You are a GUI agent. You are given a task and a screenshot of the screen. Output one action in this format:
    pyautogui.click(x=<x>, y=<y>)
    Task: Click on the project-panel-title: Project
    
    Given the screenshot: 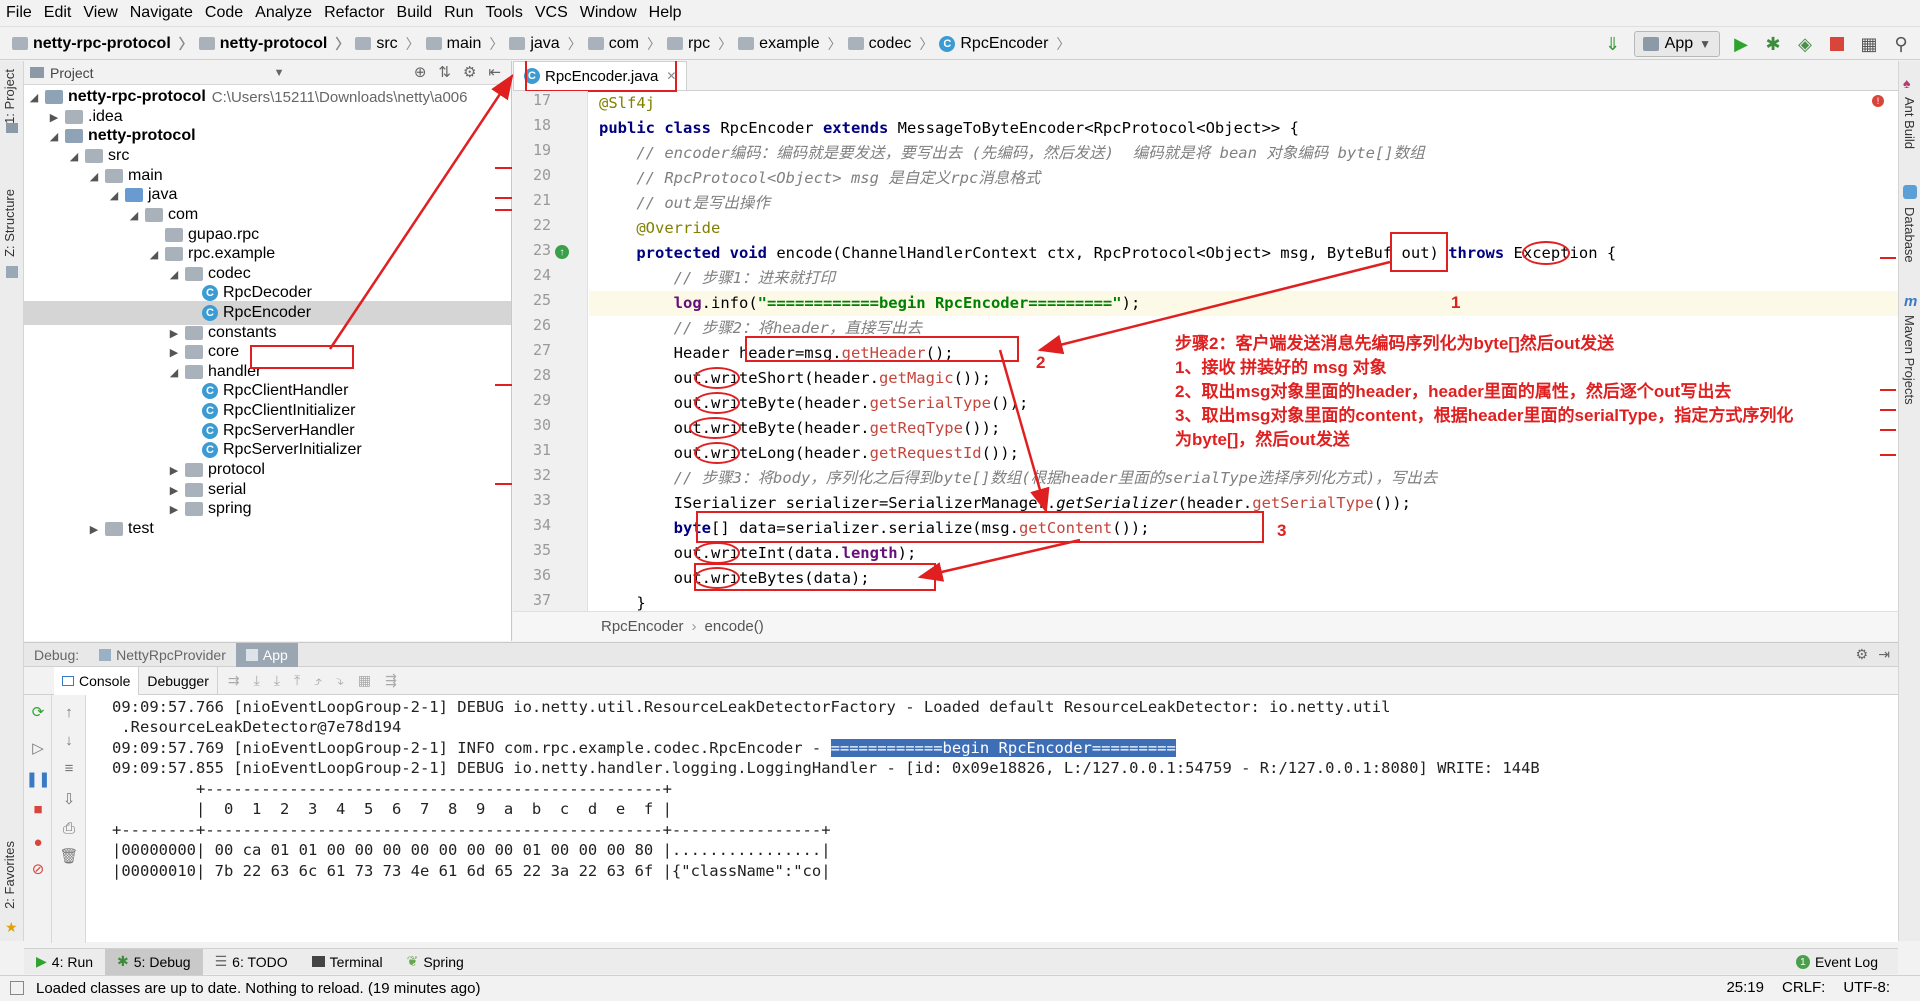 What is the action you would take?
    pyautogui.click(x=72, y=72)
    